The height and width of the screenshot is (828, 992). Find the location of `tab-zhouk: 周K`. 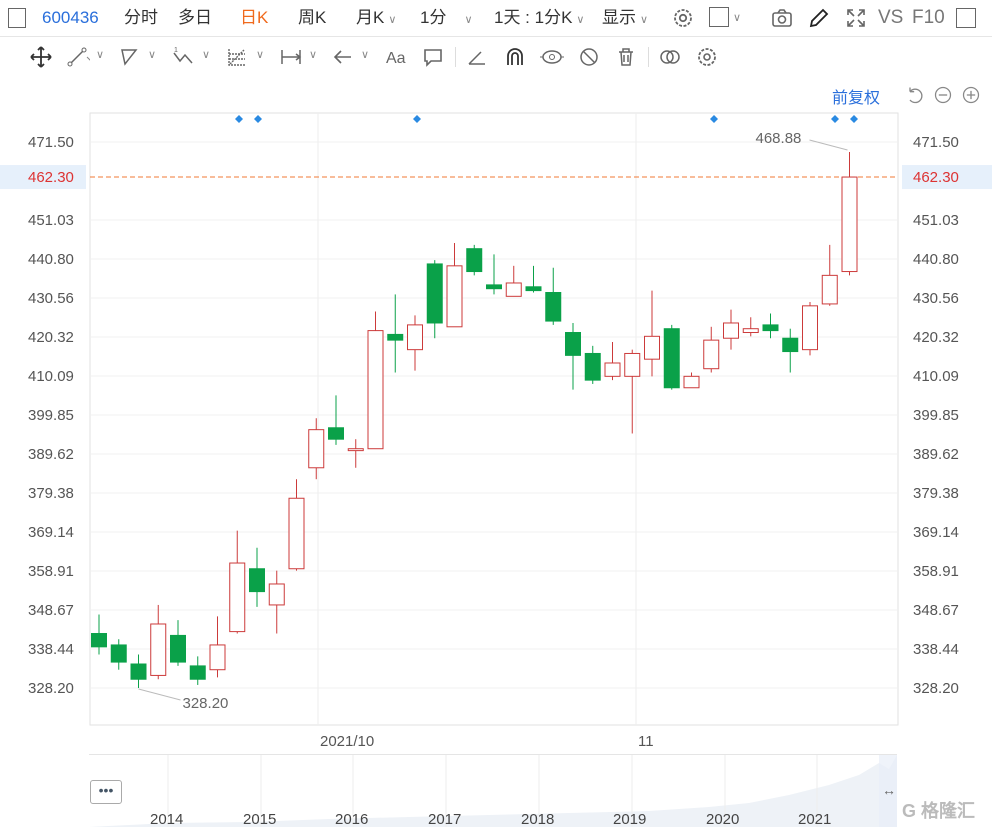

tab-zhouk: 周K is located at coordinates (312, 18).